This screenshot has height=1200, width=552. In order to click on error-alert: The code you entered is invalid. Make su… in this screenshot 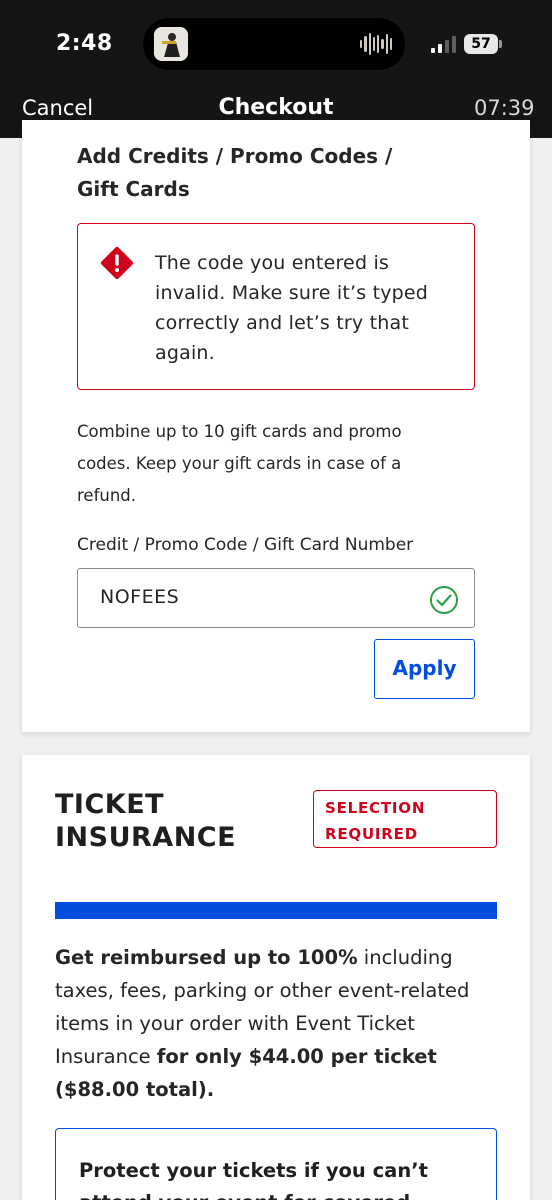, I will do `click(276, 306)`.